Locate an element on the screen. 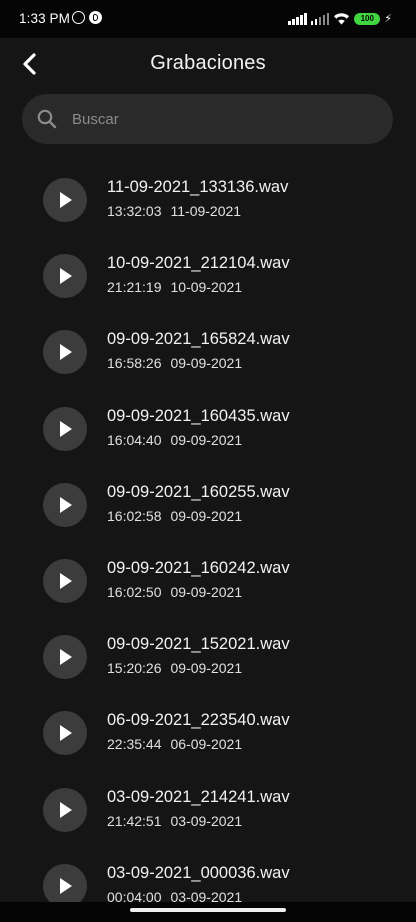 This screenshot has width=416, height=922. recording-file-name: 10-09-2021_212104.wav is located at coordinates (198, 263).